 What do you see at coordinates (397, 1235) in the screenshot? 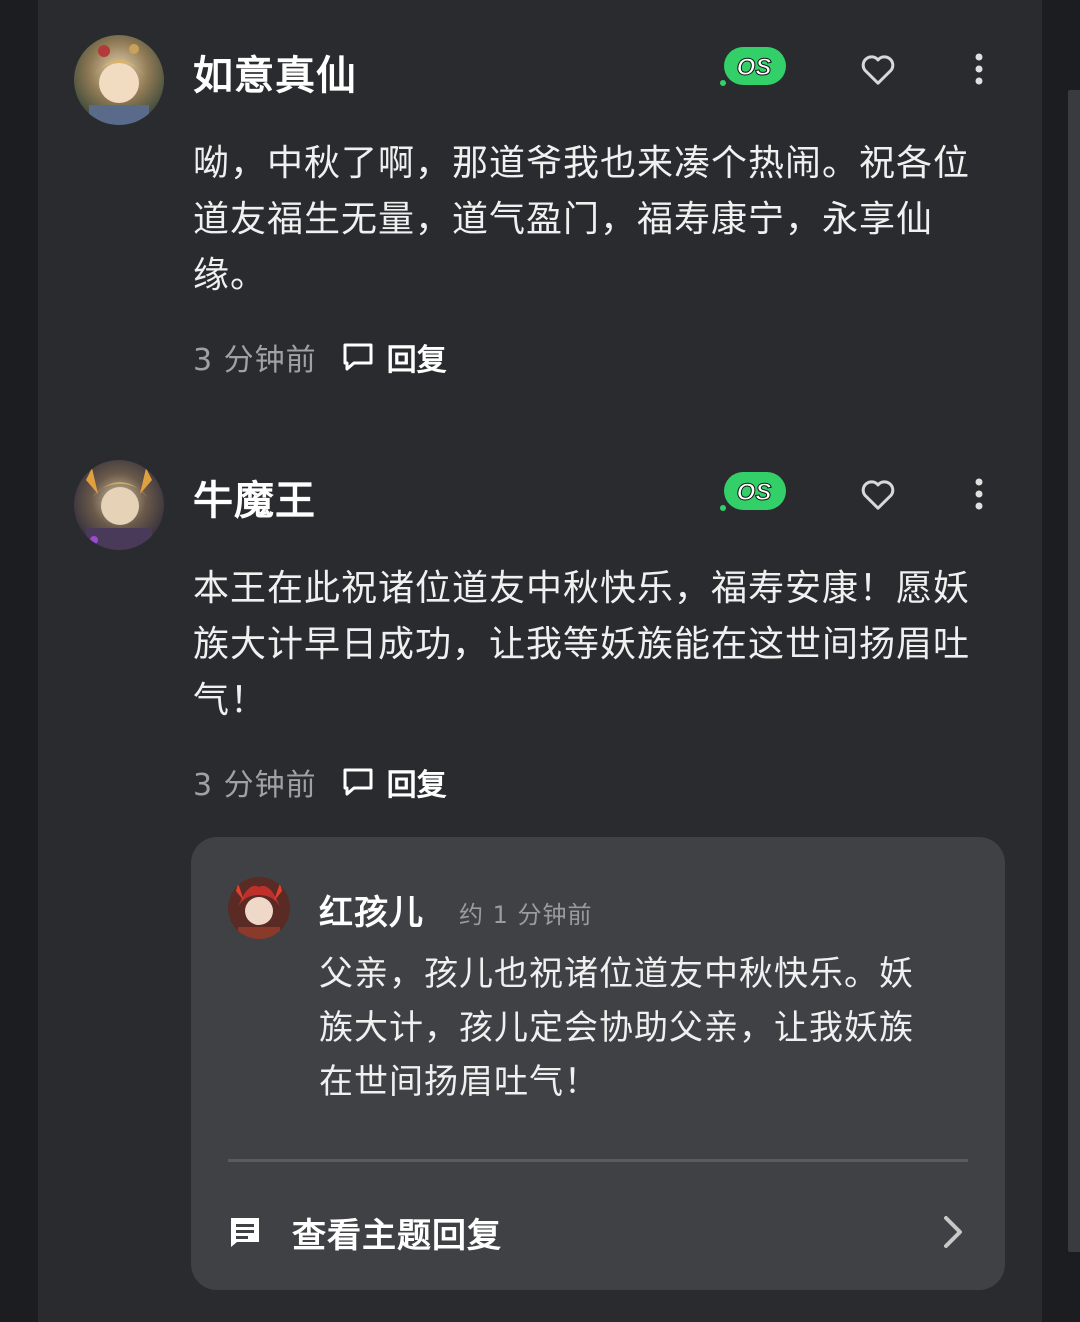
I see `view-thread-label: 查看主题回复` at bounding box center [397, 1235].